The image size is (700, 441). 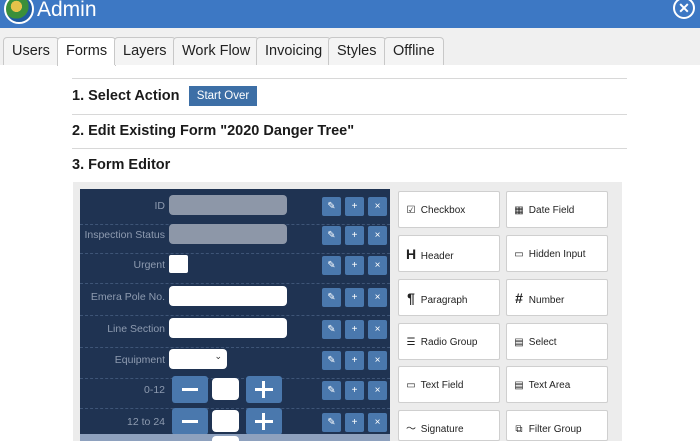 What do you see at coordinates (350, 14) in the screenshot?
I see `title-bar: Admin ✕` at bounding box center [350, 14].